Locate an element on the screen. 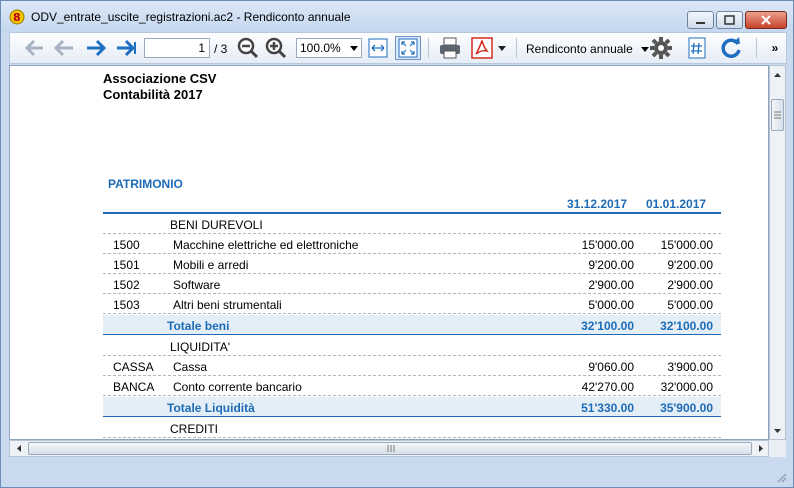  fit-page-button is located at coordinates (408, 48).